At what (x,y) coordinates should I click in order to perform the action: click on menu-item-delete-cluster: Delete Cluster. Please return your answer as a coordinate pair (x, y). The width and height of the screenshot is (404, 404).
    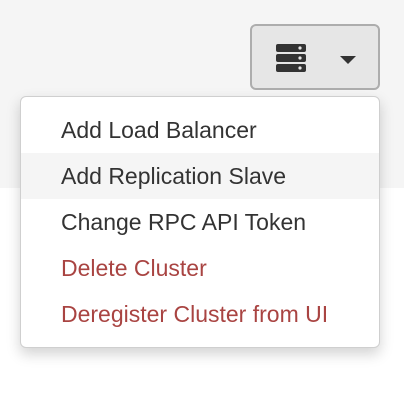
    Looking at the image, I should click on (200, 268).